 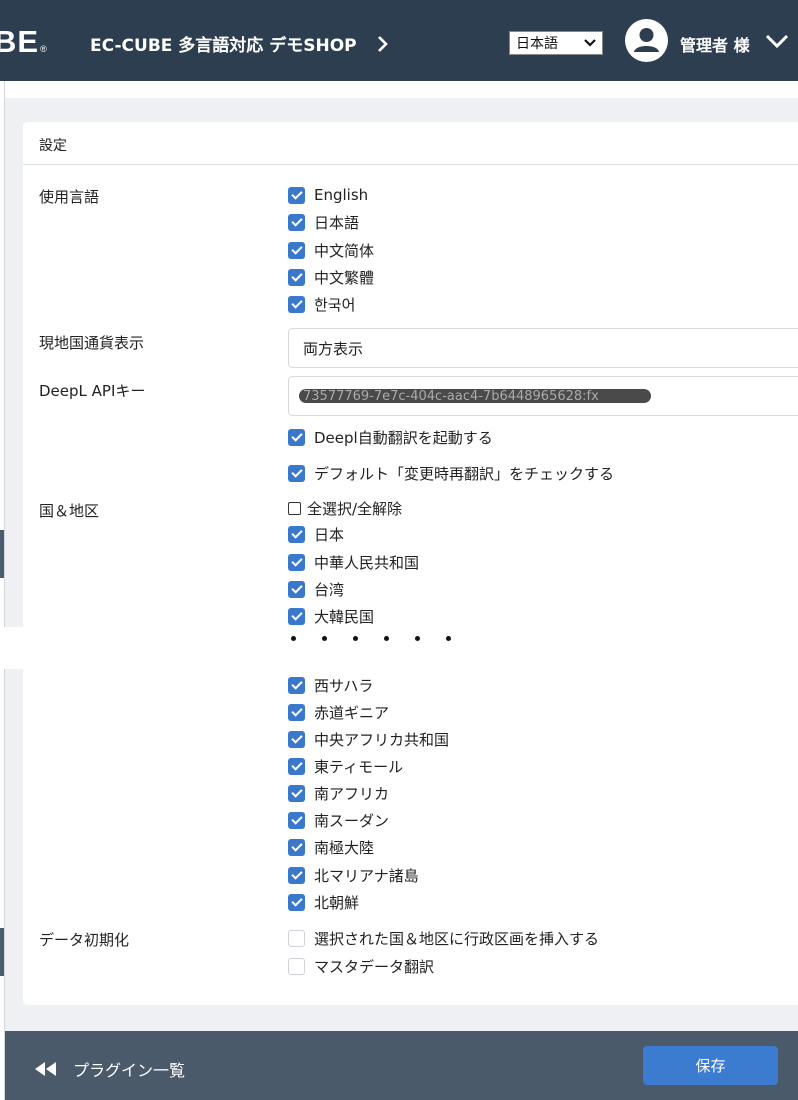 I want to click on region-option: 中華人民共和国, so click(x=353, y=562).